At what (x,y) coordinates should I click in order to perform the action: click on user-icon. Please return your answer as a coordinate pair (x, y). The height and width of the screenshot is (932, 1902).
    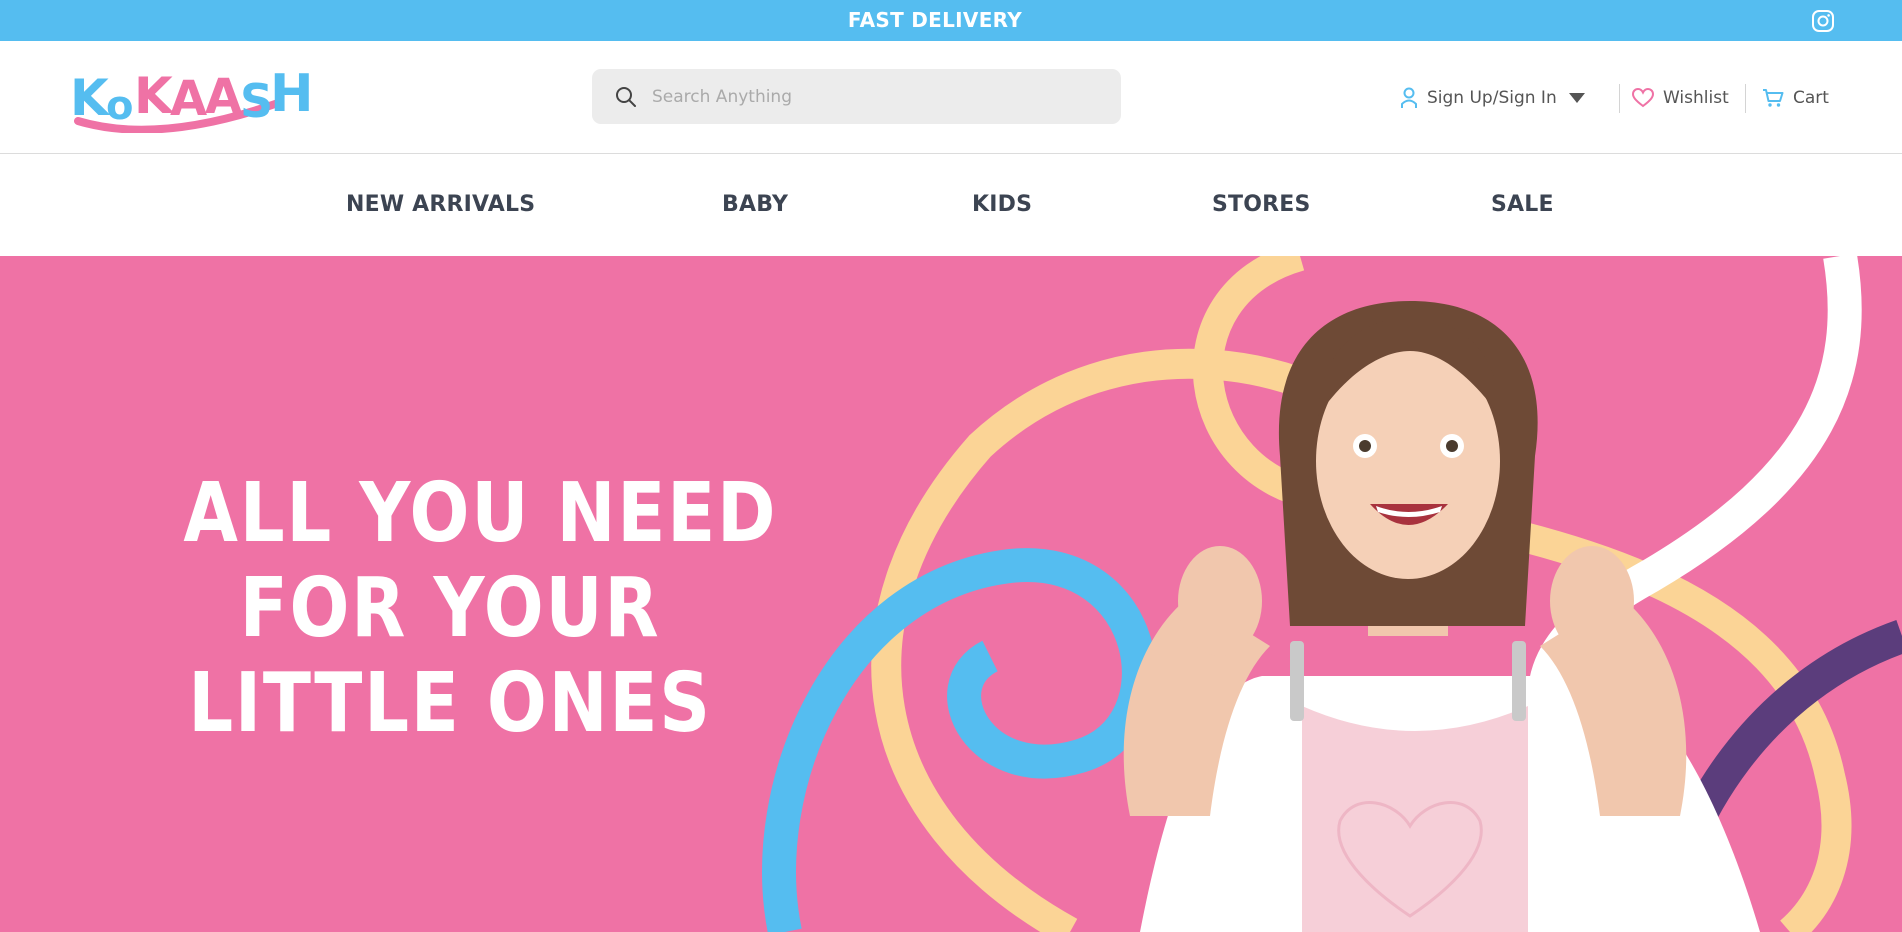
    Looking at the image, I should click on (1409, 97).